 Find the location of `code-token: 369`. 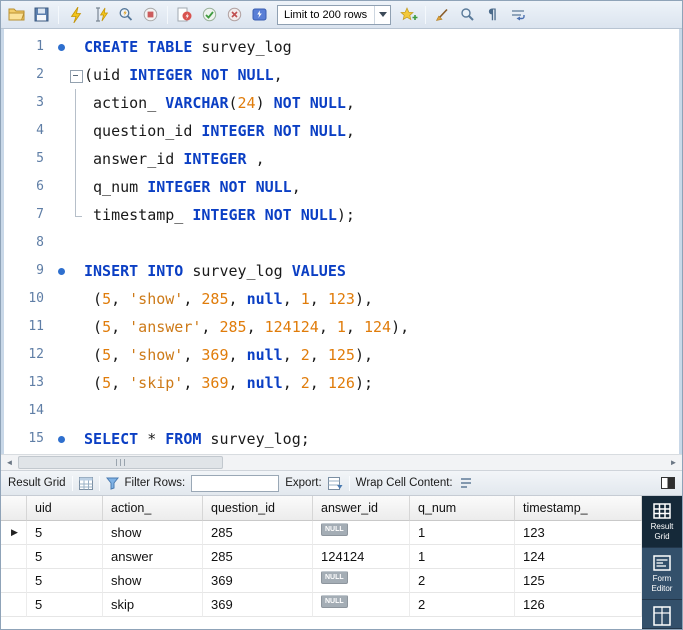

code-token: 369 is located at coordinates (215, 355).